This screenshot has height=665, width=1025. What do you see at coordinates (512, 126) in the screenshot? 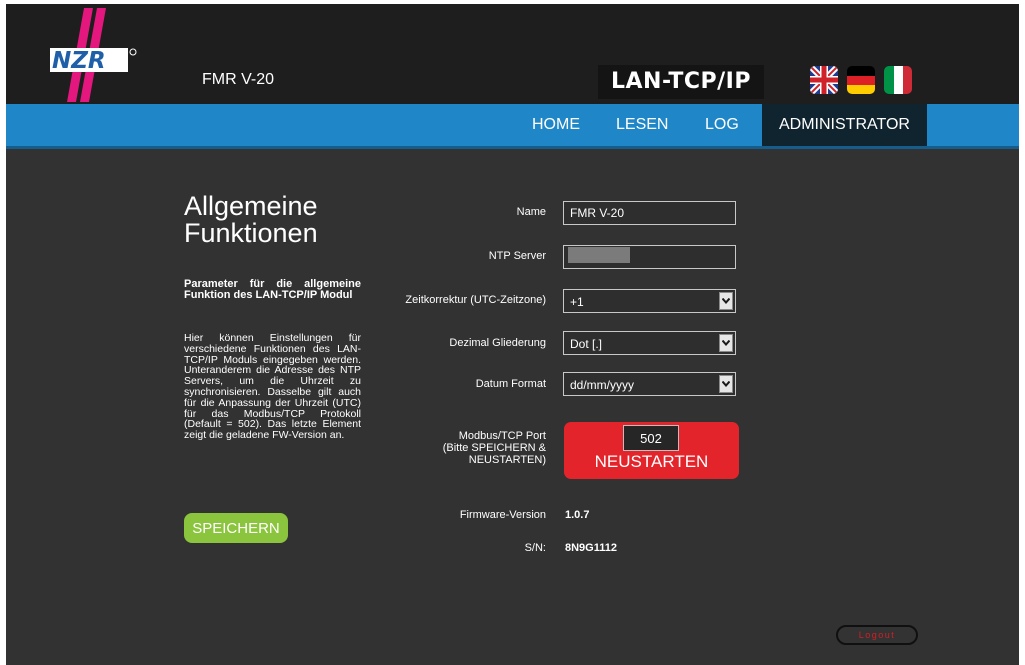
I see `main-nav: HOME LESEN LOG ADMINISTRATOR` at bounding box center [512, 126].